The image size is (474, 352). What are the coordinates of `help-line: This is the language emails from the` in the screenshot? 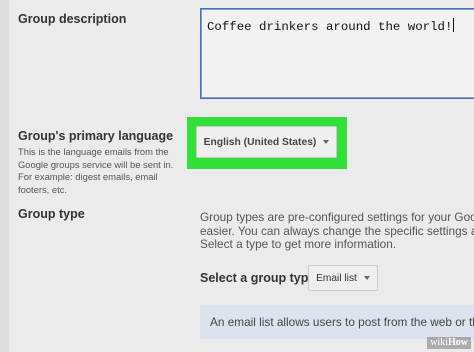 It's located at (93, 151).